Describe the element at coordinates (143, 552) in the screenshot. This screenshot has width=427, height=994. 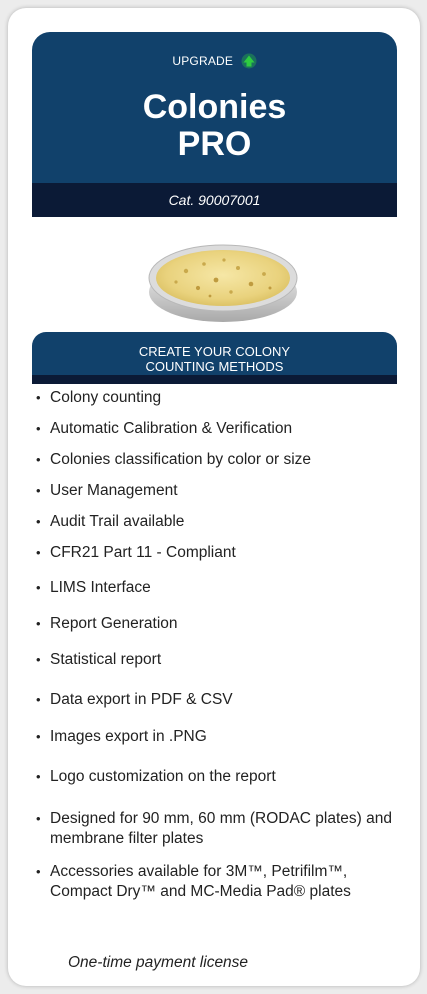
I see `feature-text: CFR21 Part 11 - Compliant` at that location.